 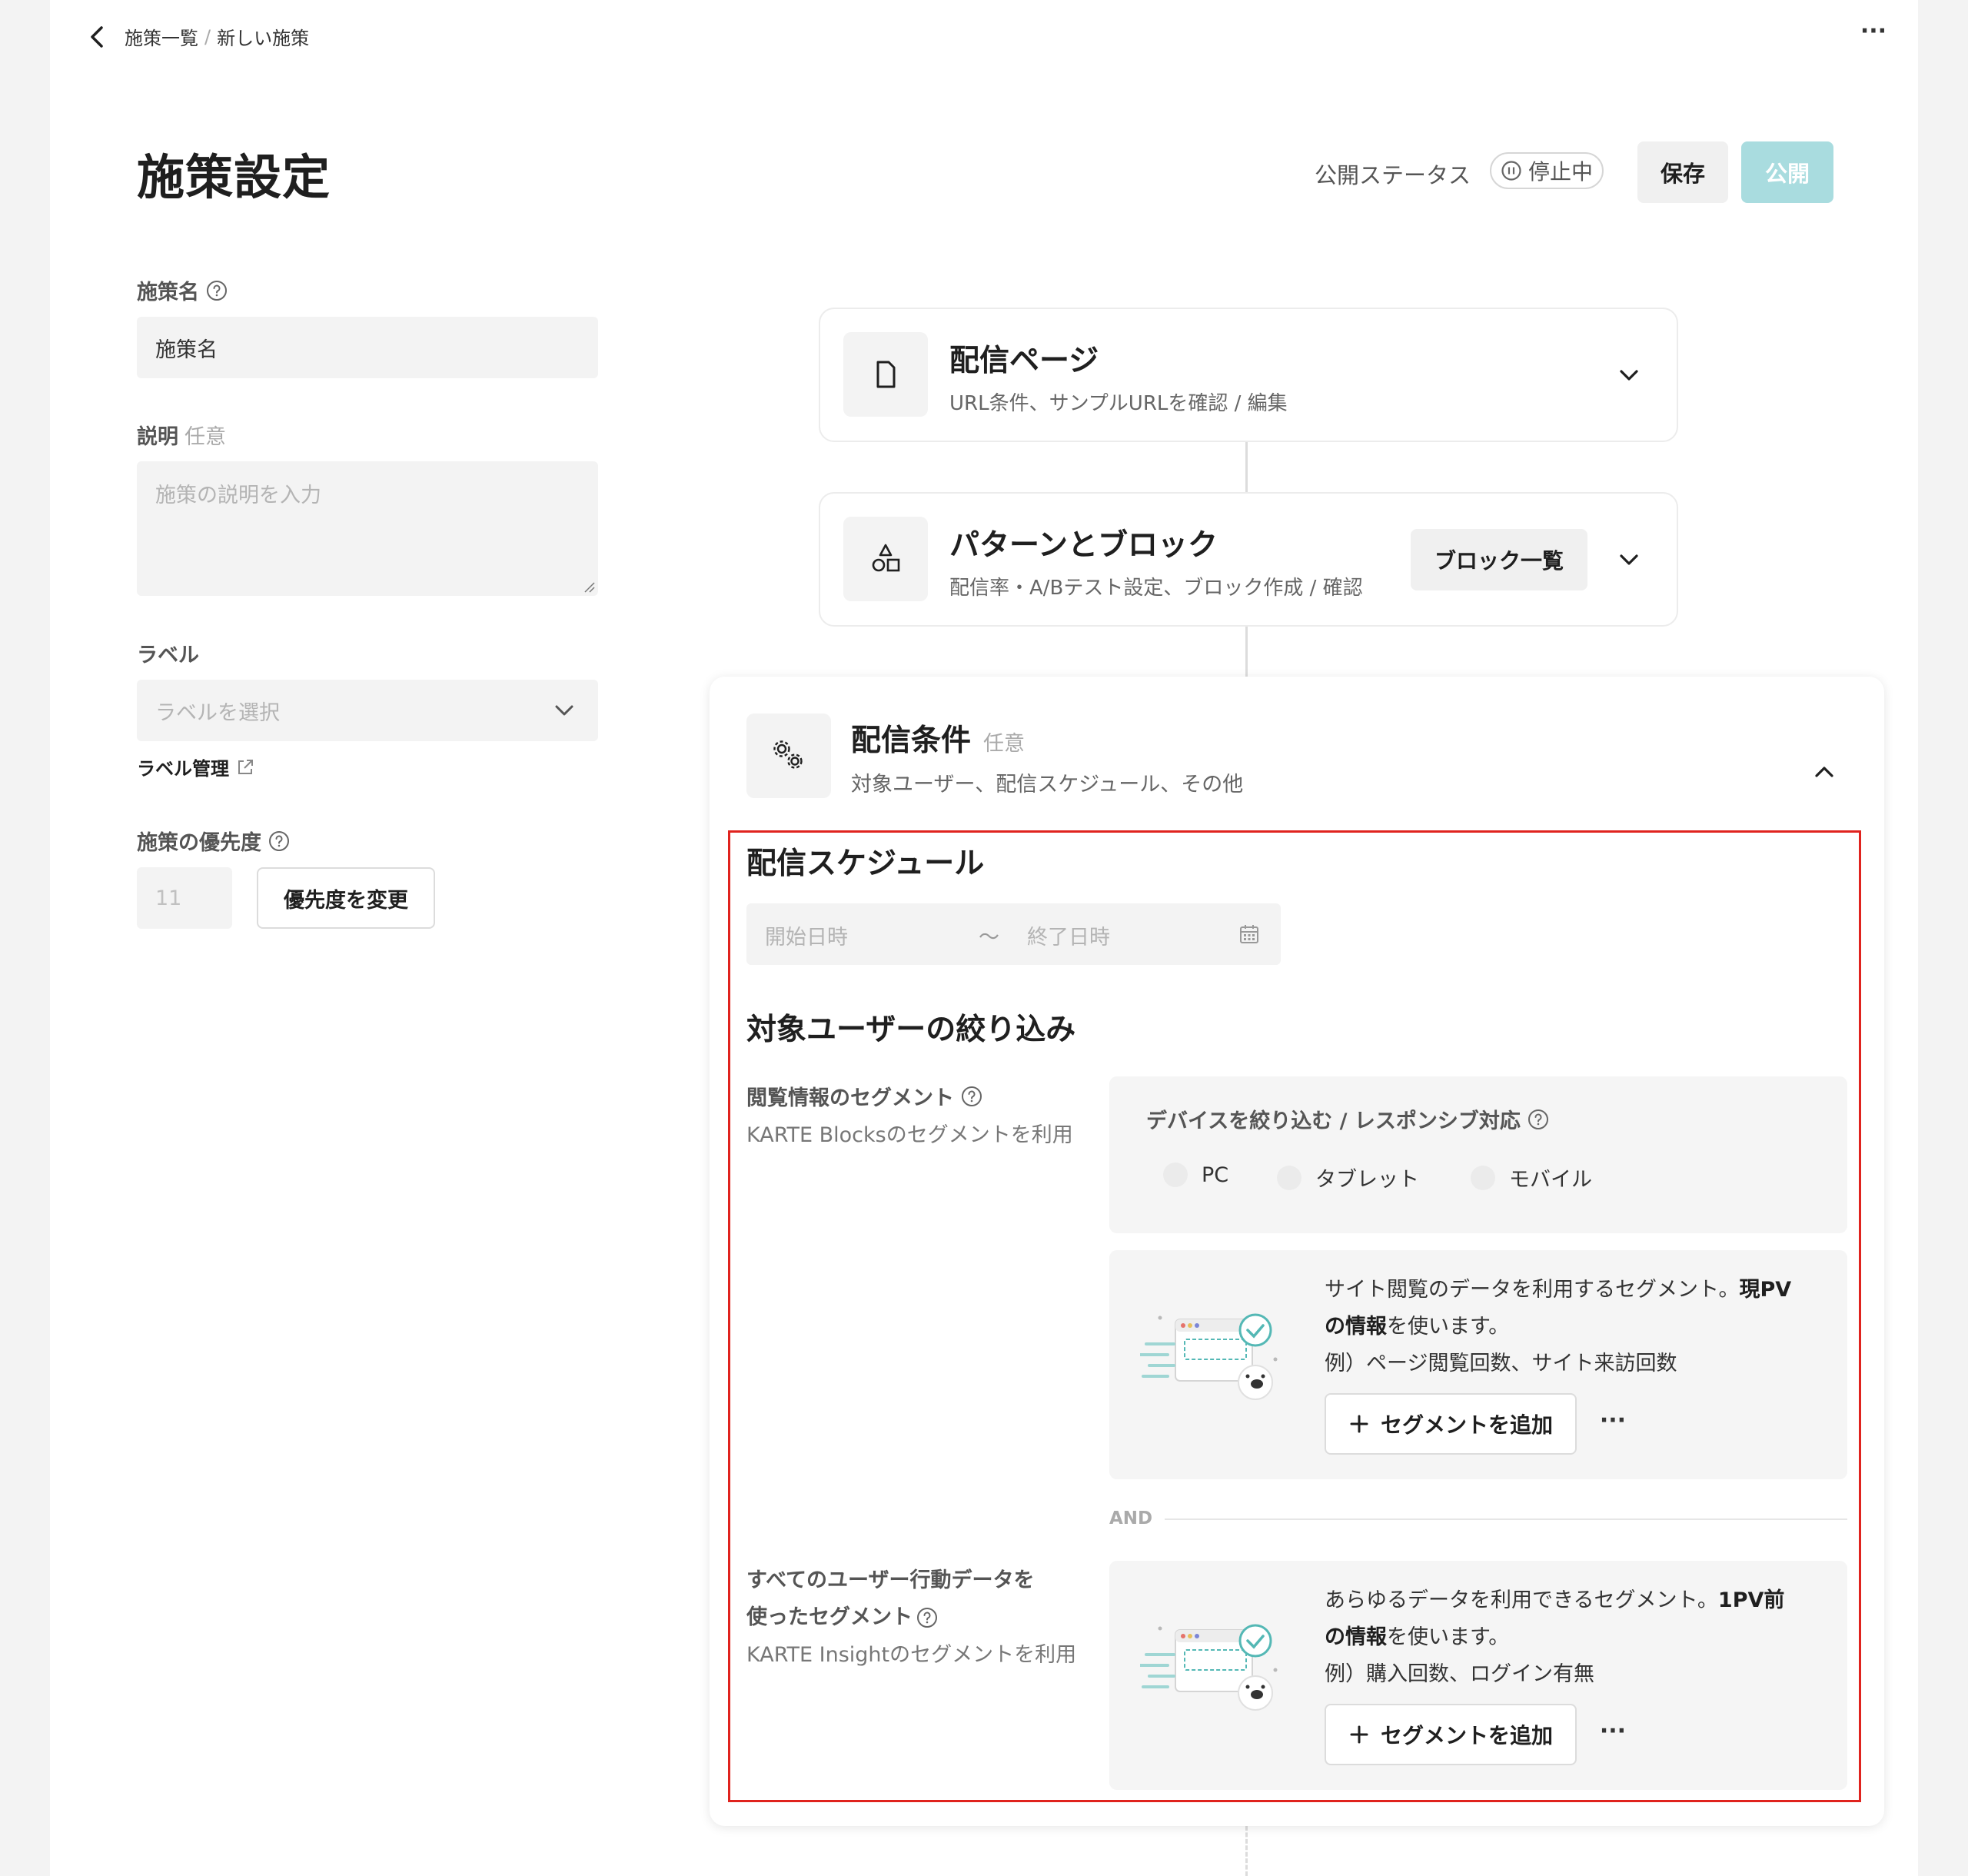 What do you see at coordinates (346, 898) in the screenshot?
I see `change-priority-button: 優先度を変更` at bounding box center [346, 898].